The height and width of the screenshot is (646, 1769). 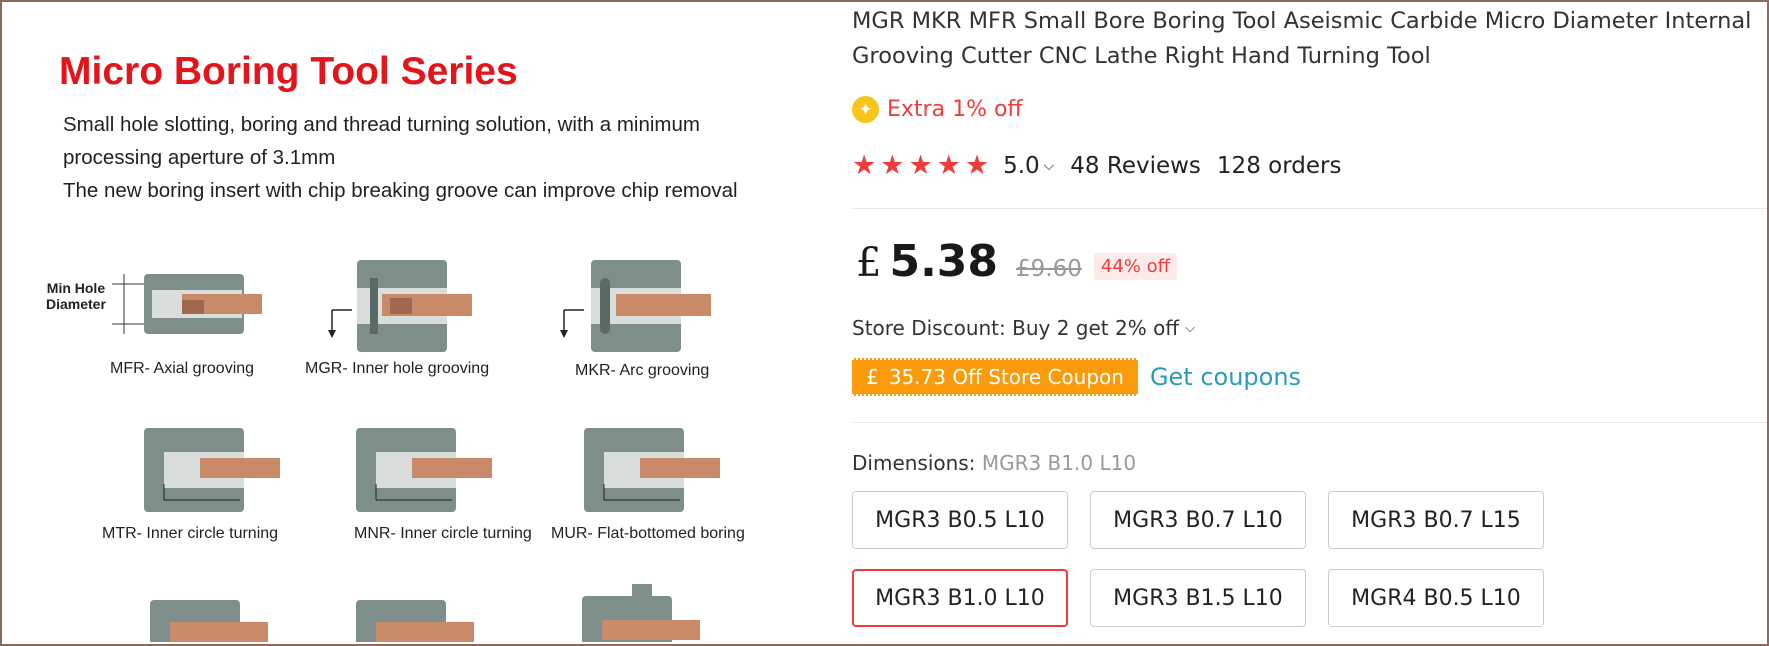 What do you see at coordinates (955, 109) in the screenshot?
I see `extra-discount-text: Extra 1% off` at bounding box center [955, 109].